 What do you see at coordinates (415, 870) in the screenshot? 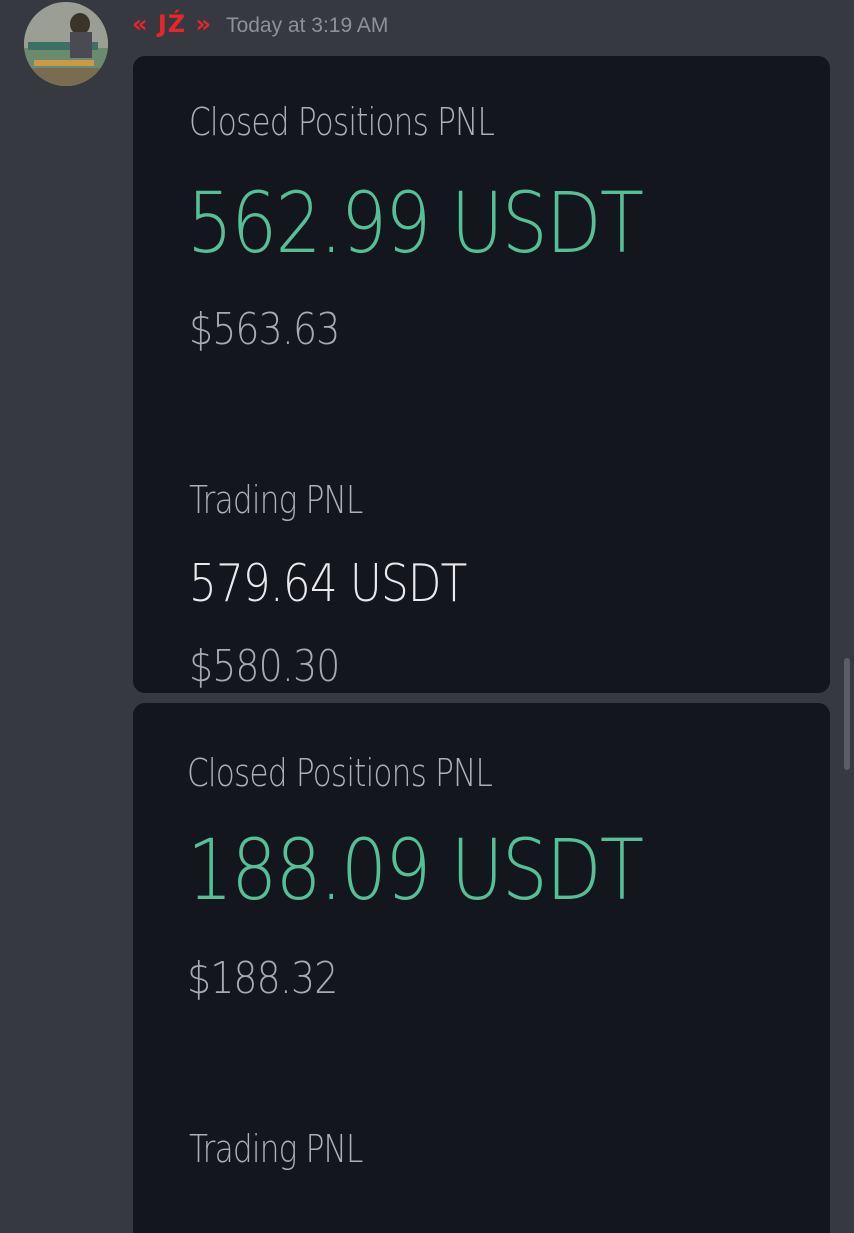
I see `closed-positions-pnl-value: 188.09 USDT` at bounding box center [415, 870].